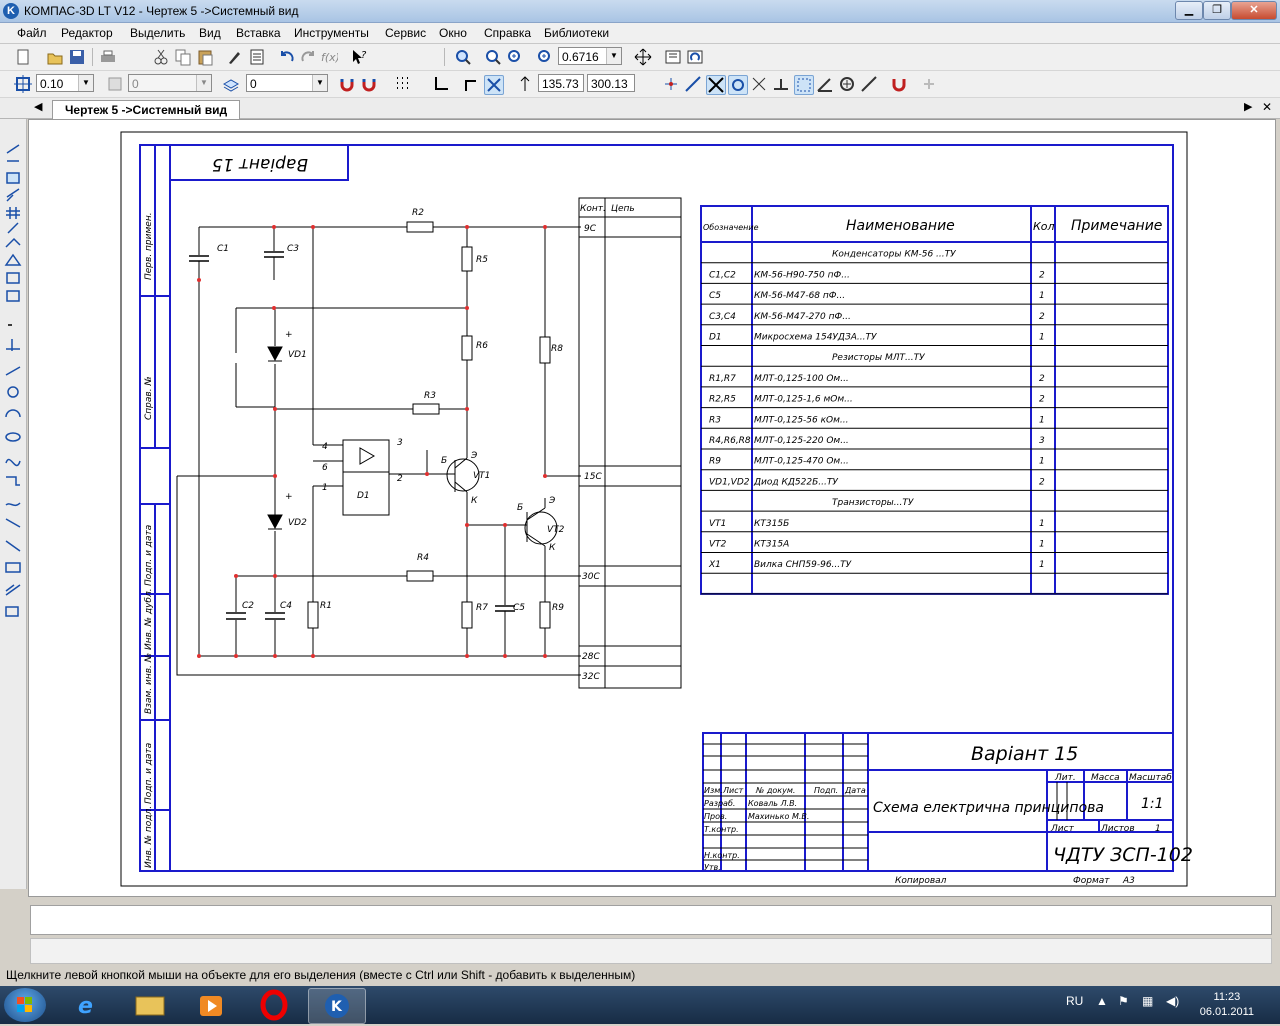 The width and height of the screenshot is (1280, 1026). What do you see at coordinates (1147, 1001) in the screenshot?
I see `network-icon: ▦` at bounding box center [1147, 1001].